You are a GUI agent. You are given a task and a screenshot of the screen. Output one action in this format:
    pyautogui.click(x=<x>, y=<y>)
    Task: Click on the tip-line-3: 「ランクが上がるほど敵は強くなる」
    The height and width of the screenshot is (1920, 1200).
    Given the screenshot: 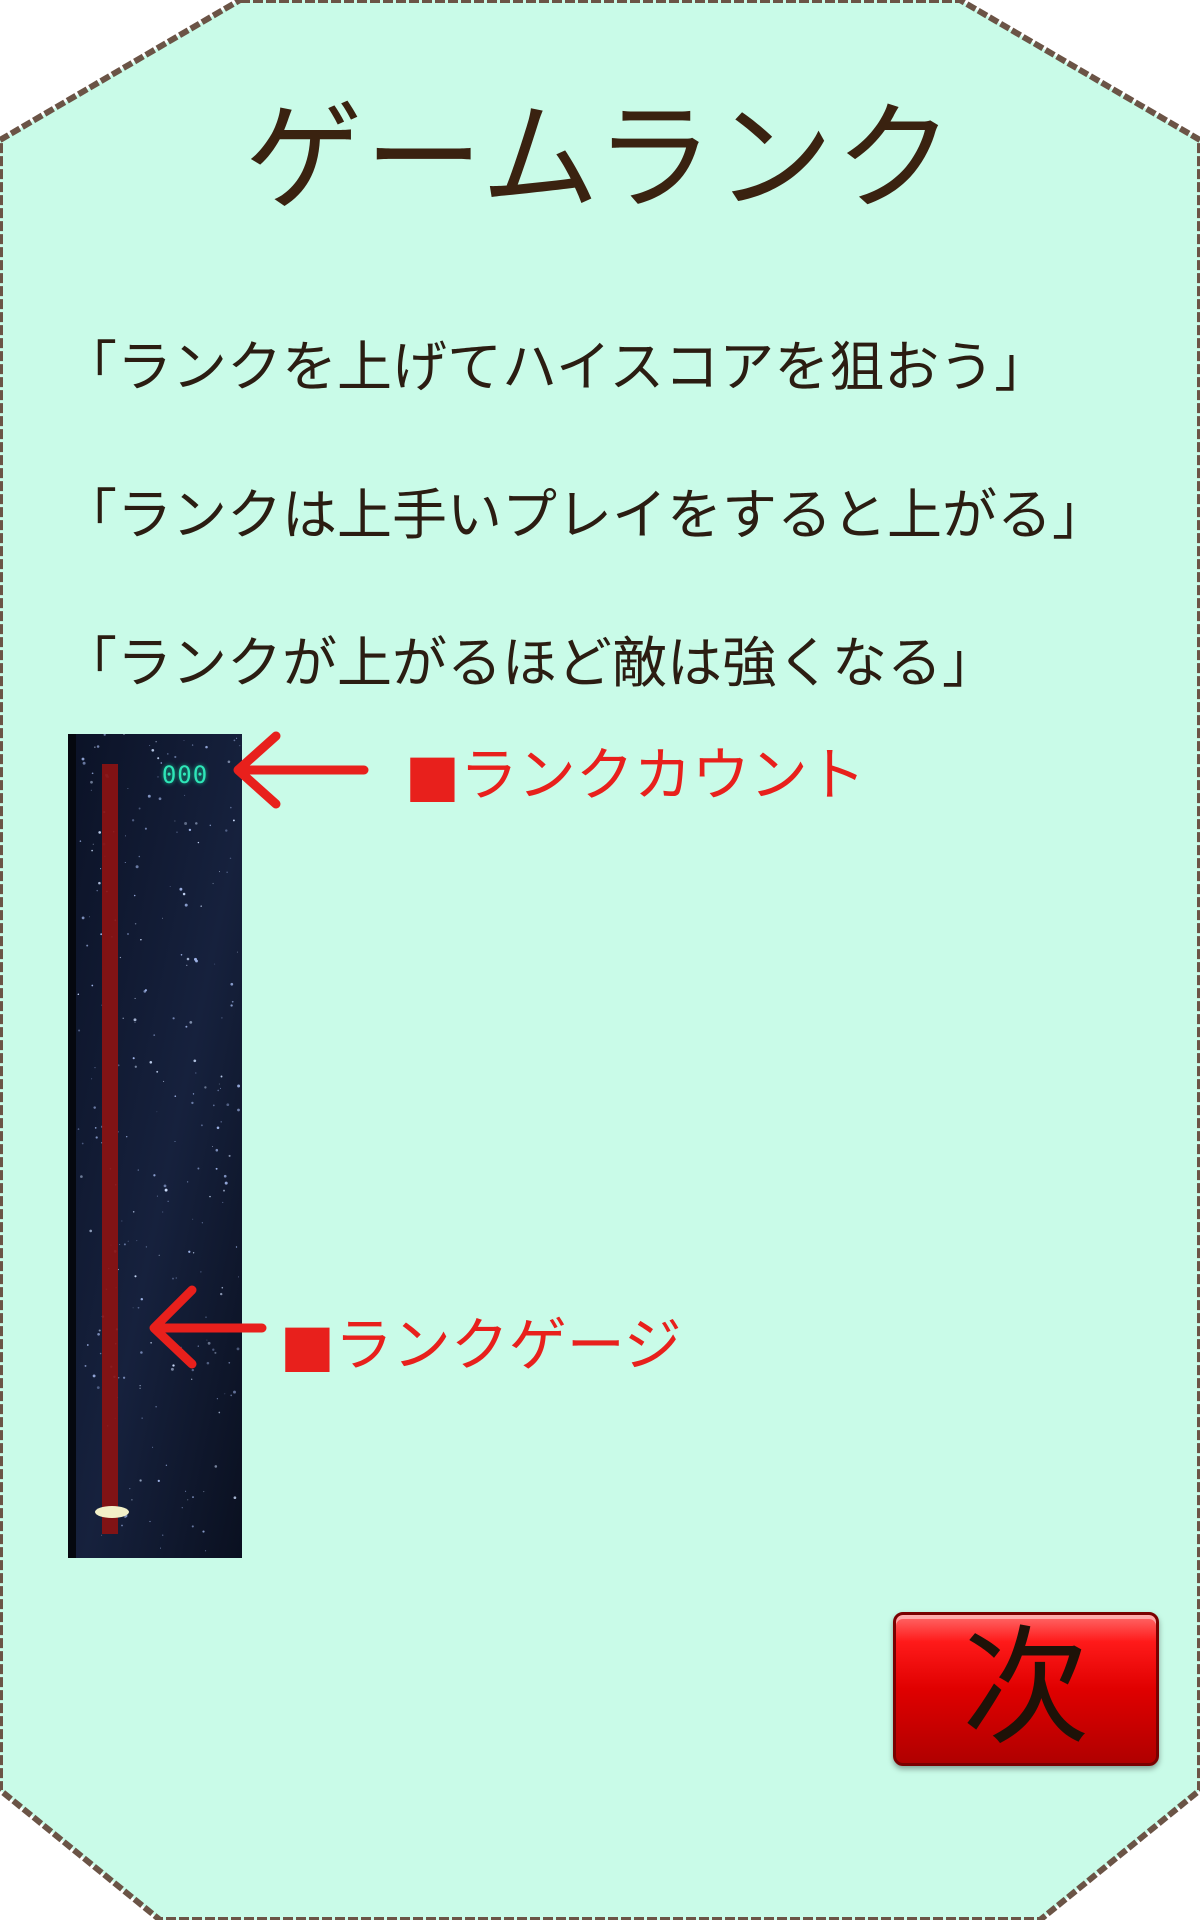 What is the action you would take?
    pyautogui.click(x=530, y=663)
    